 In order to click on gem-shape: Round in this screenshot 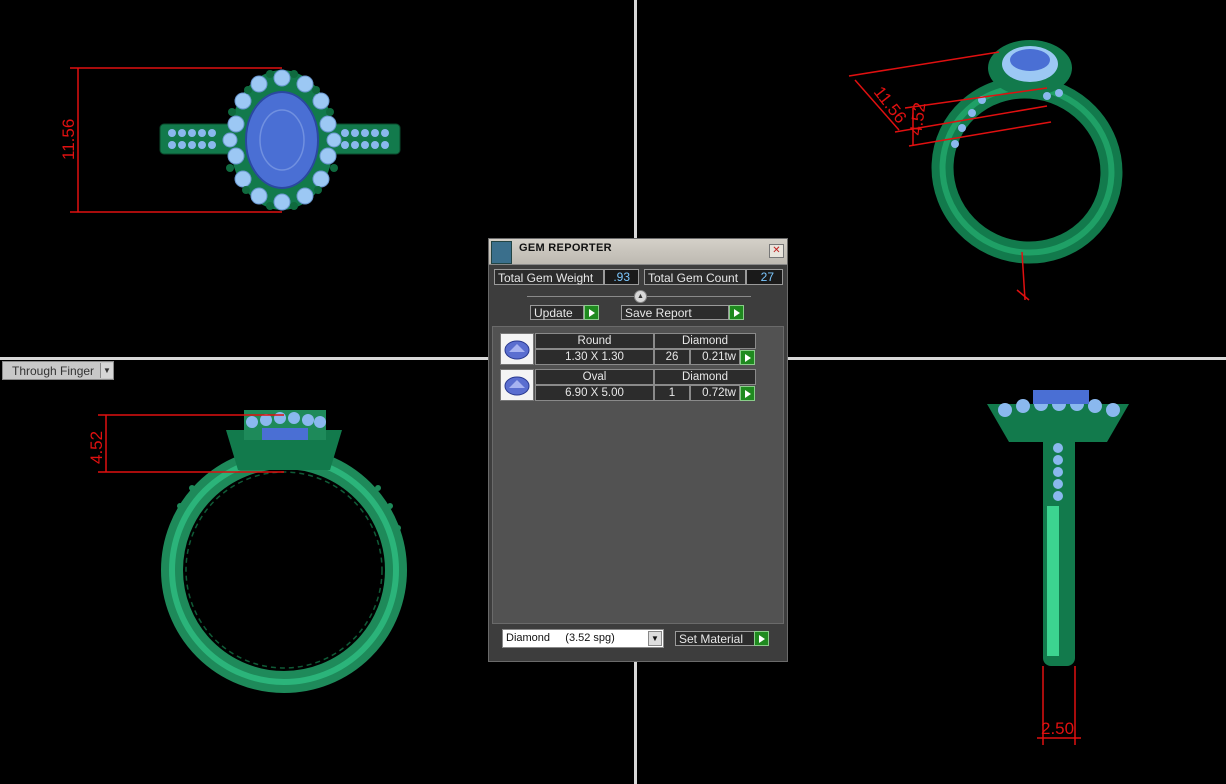, I will do `click(594, 341)`.